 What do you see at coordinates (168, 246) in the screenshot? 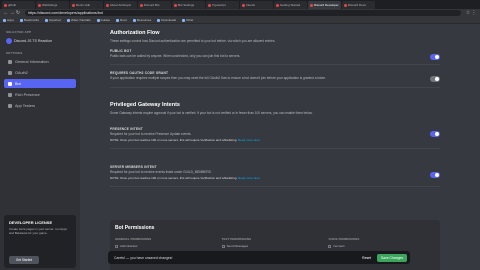
I see `permission-checkbox: Administrator` at bounding box center [168, 246].